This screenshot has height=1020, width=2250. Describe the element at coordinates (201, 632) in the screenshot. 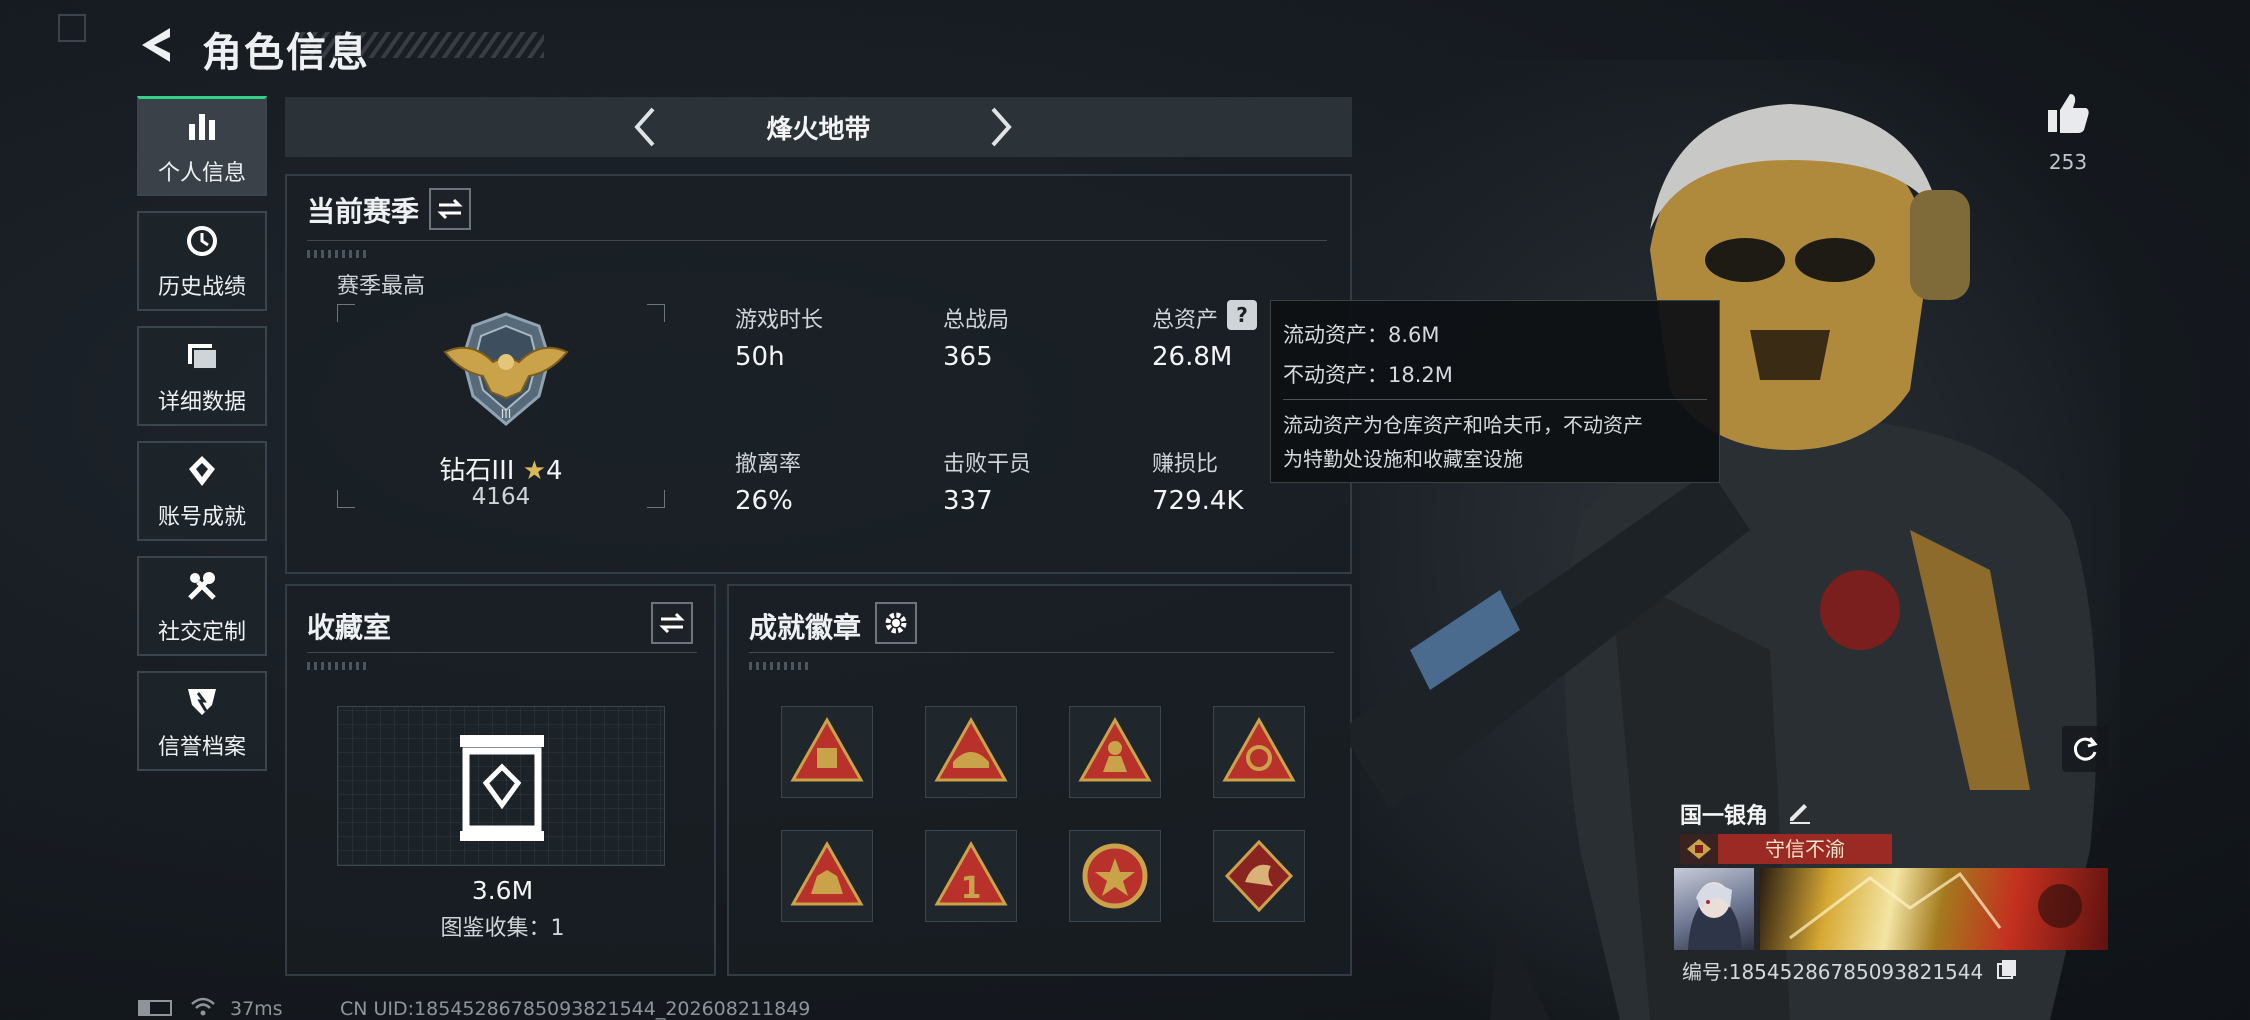

I see `nav-label: 社交定制` at that location.